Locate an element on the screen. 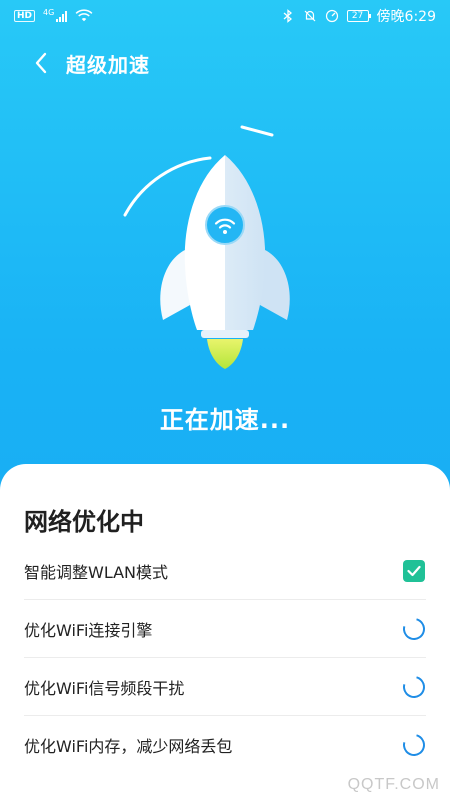  hd-badge: HD is located at coordinates (25, 16).